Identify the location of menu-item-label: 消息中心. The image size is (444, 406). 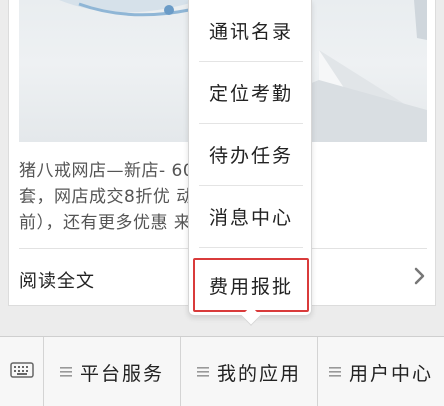
(250, 218).